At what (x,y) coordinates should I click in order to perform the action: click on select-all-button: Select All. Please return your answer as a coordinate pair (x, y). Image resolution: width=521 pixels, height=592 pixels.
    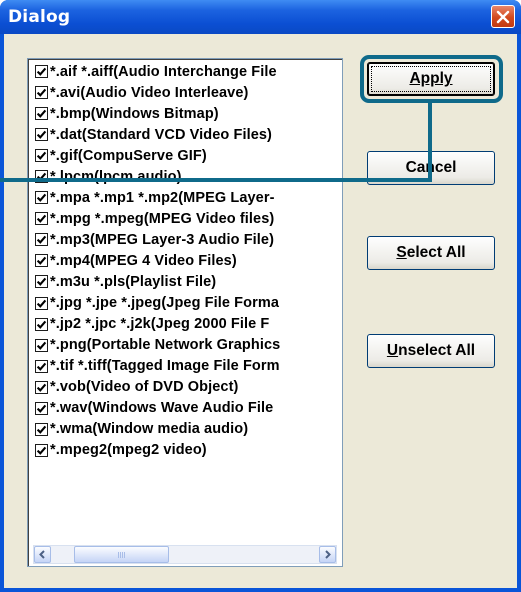
    Looking at the image, I should click on (431, 253).